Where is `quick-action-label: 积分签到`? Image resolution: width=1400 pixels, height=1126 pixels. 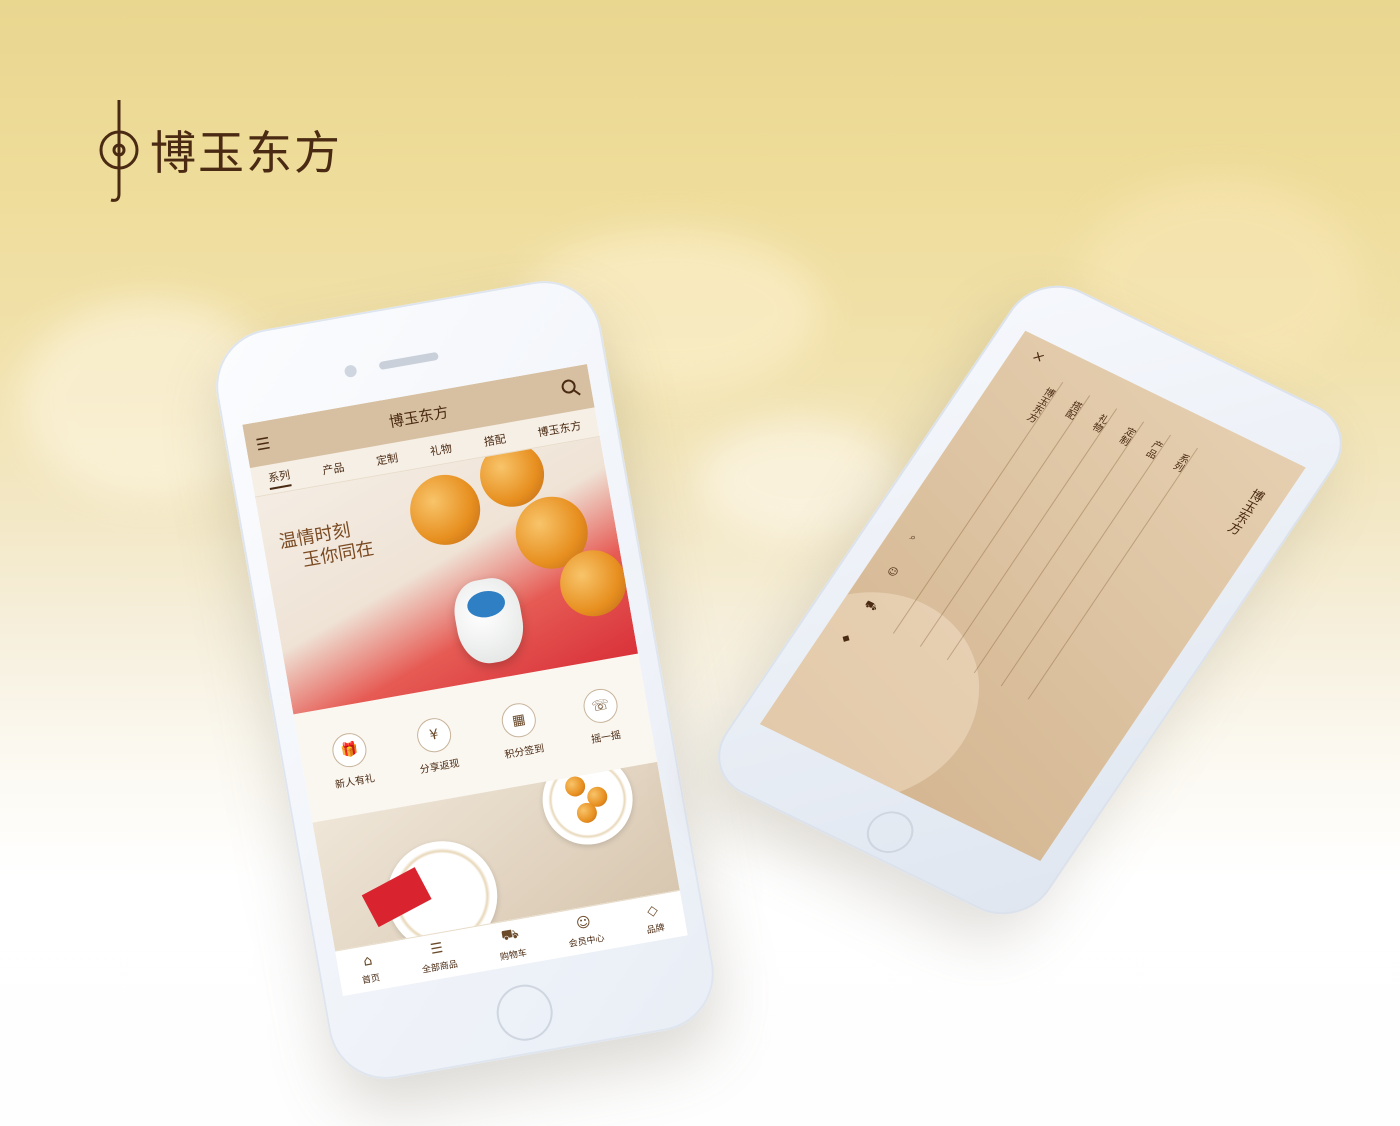
quick-action-label: 积分签到 is located at coordinates (524, 751).